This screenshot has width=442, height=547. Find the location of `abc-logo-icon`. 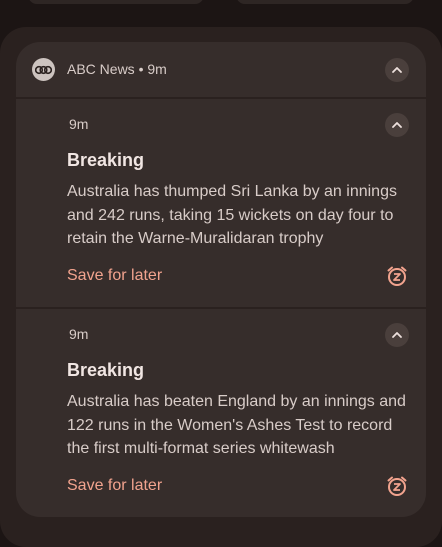

abc-logo-icon is located at coordinates (43, 69).